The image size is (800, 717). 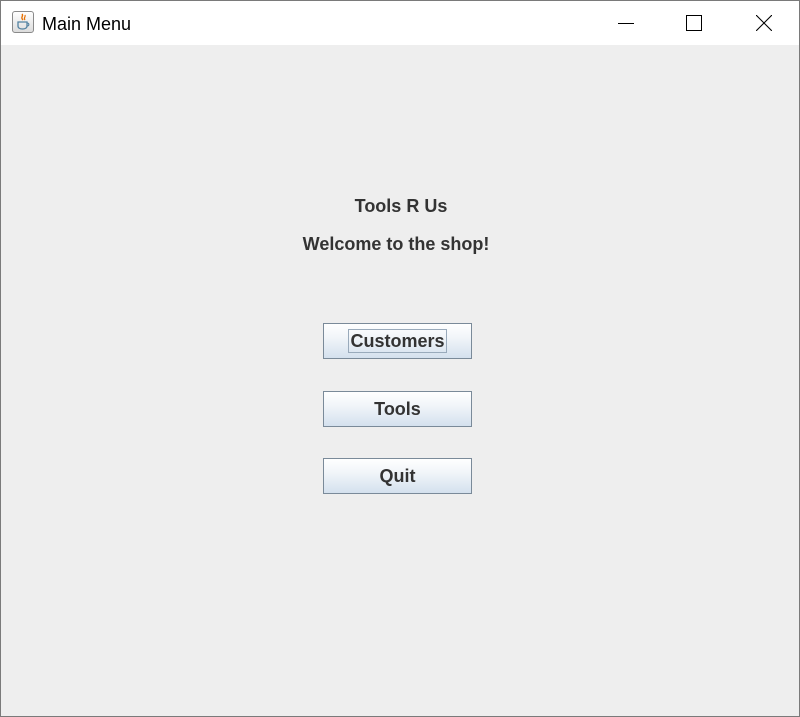 I want to click on minimize-icon, so click(x=626, y=23).